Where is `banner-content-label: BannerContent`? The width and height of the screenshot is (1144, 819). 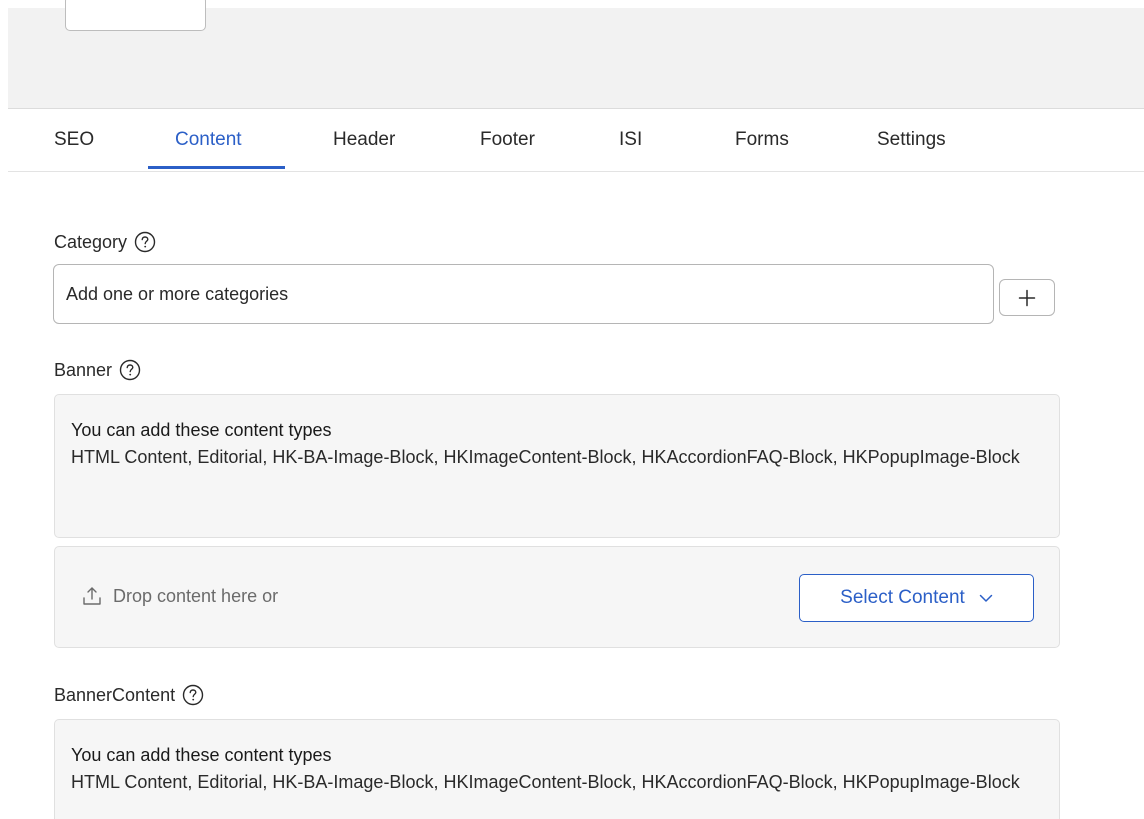
banner-content-label: BannerContent is located at coordinates (129, 695).